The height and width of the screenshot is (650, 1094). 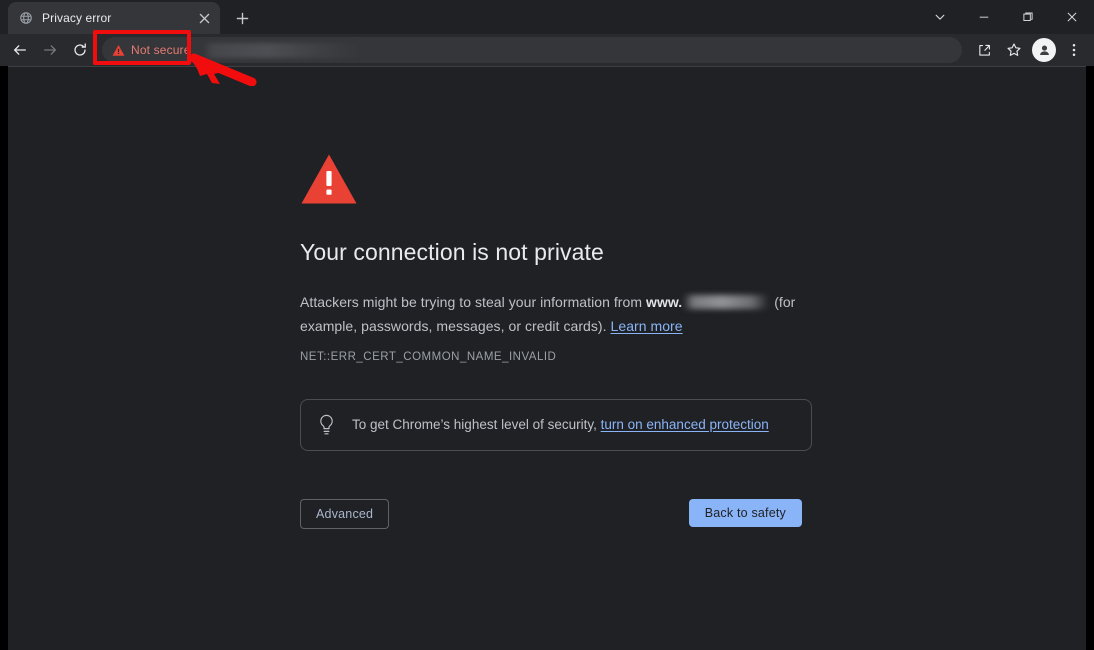 I want to click on chevron-down-icon, so click(x=940, y=17).